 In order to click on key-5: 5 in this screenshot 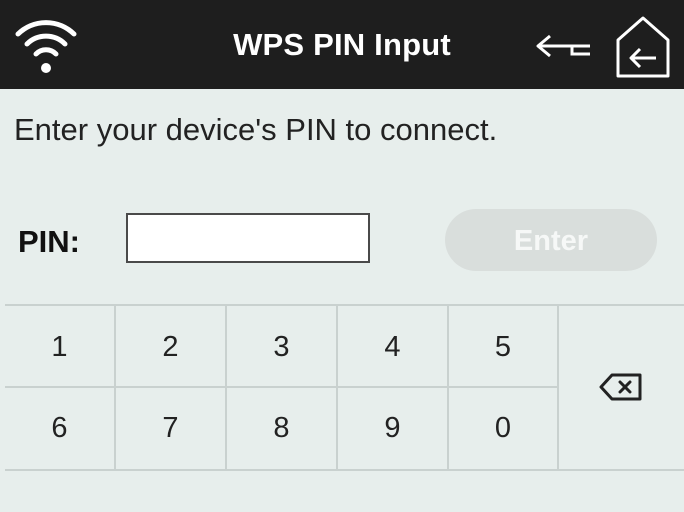, I will do `click(504, 347)`.